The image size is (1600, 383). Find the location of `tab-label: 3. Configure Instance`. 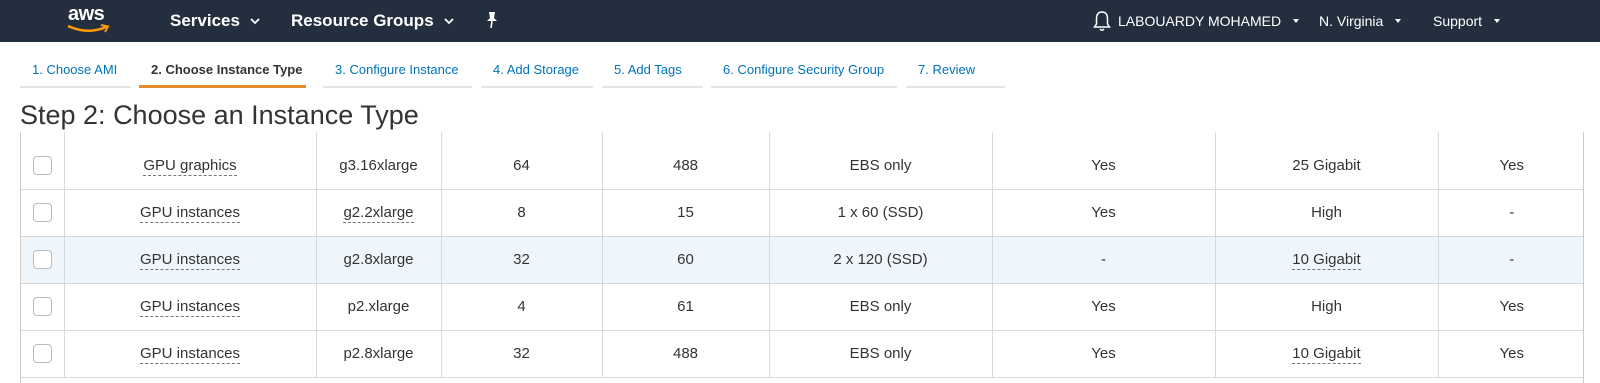

tab-label: 3. Configure Instance is located at coordinates (397, 69).